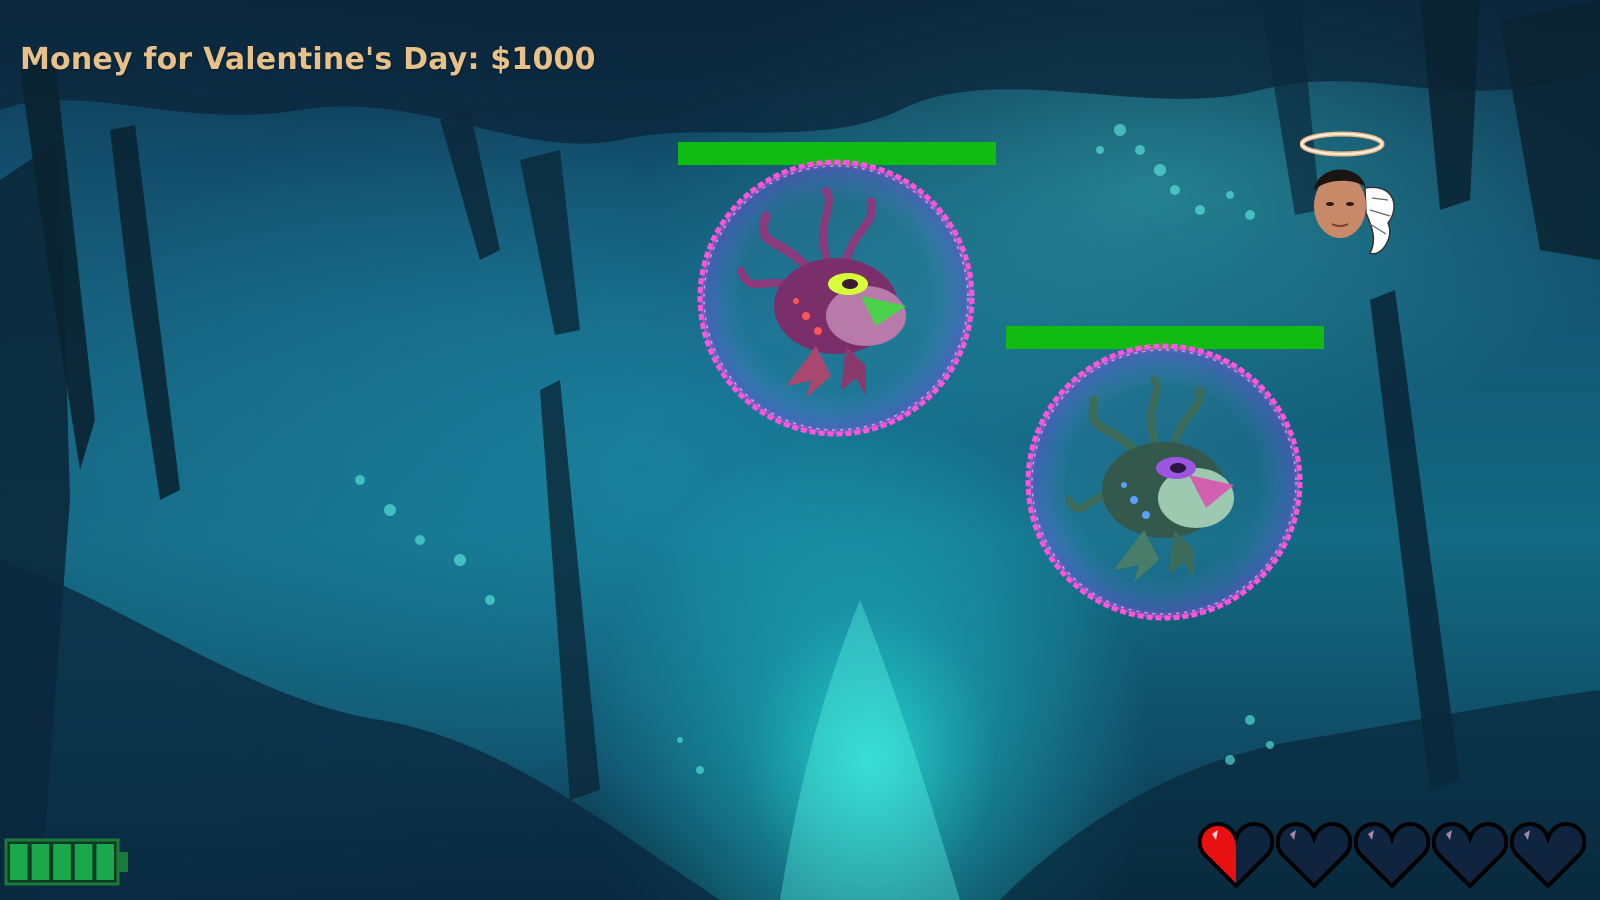  Describe the element at coordinates (308, 59) in the screenshot. I see `money-label: Money for Valentine's Day: $1000` at that location.